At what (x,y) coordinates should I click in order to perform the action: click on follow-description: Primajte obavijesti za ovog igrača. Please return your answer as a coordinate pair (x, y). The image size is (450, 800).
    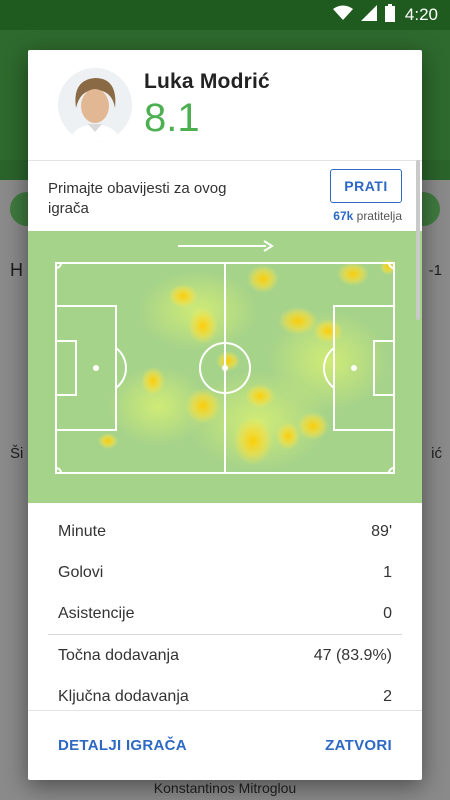
    Looking at the image, I should click on (137, 198).